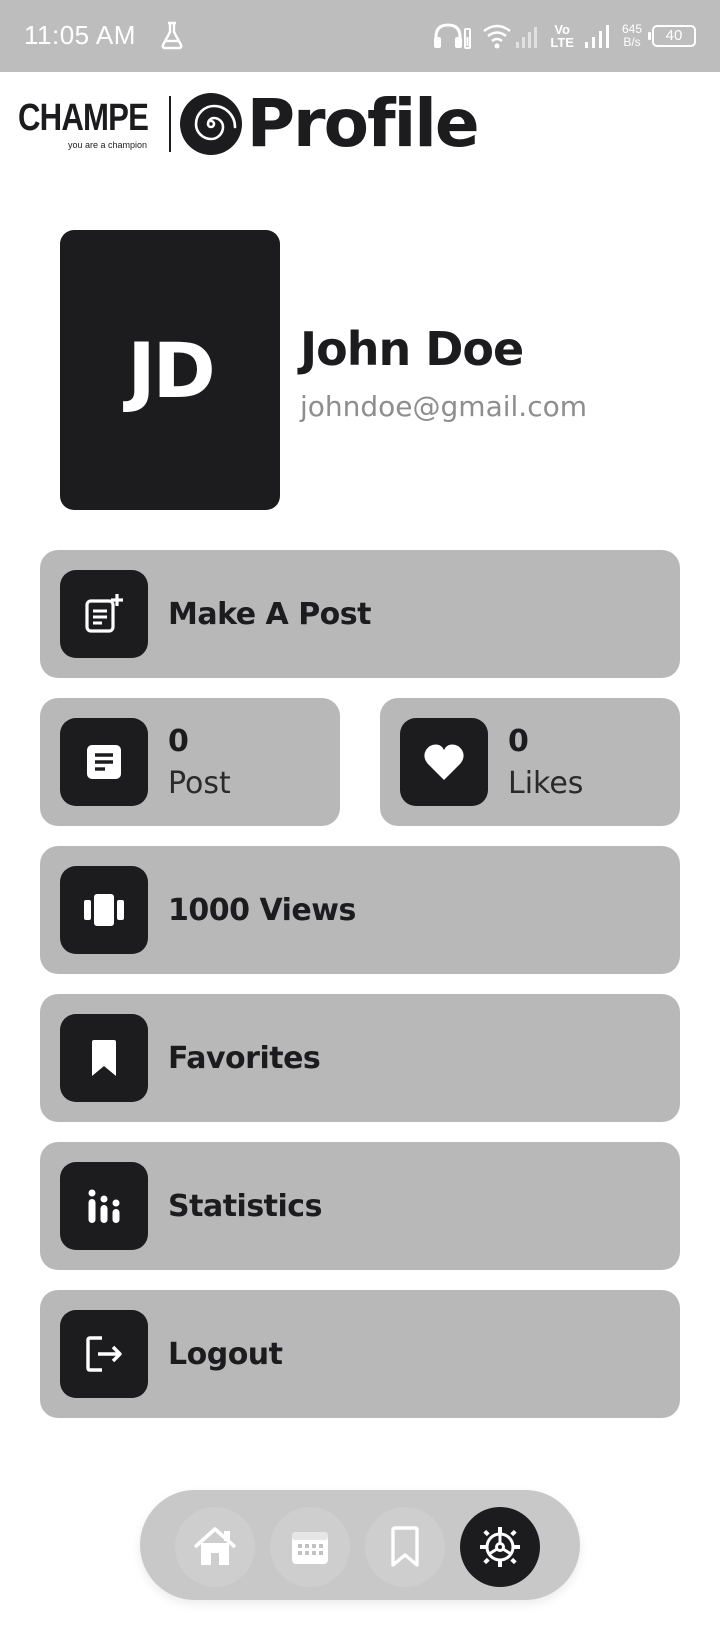 Image resolution: width=720 pixels, height=1640 pixels. I want to click on views-label: 1000 Views, so click(262, 910).